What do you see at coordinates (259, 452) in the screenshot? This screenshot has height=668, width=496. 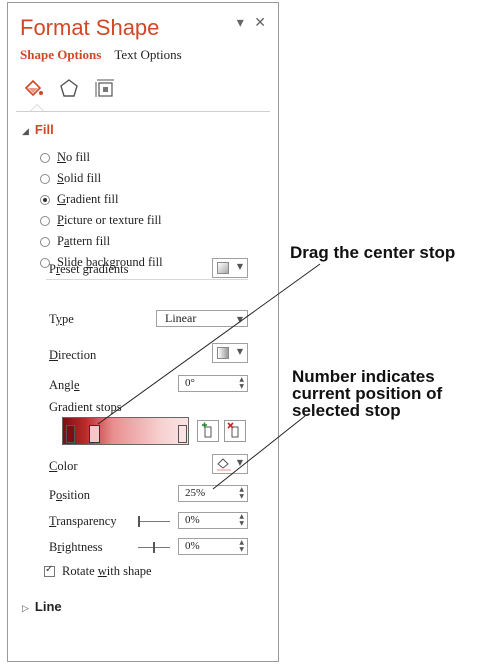 I see `position-leader-line` at bounding box center [259, 452].